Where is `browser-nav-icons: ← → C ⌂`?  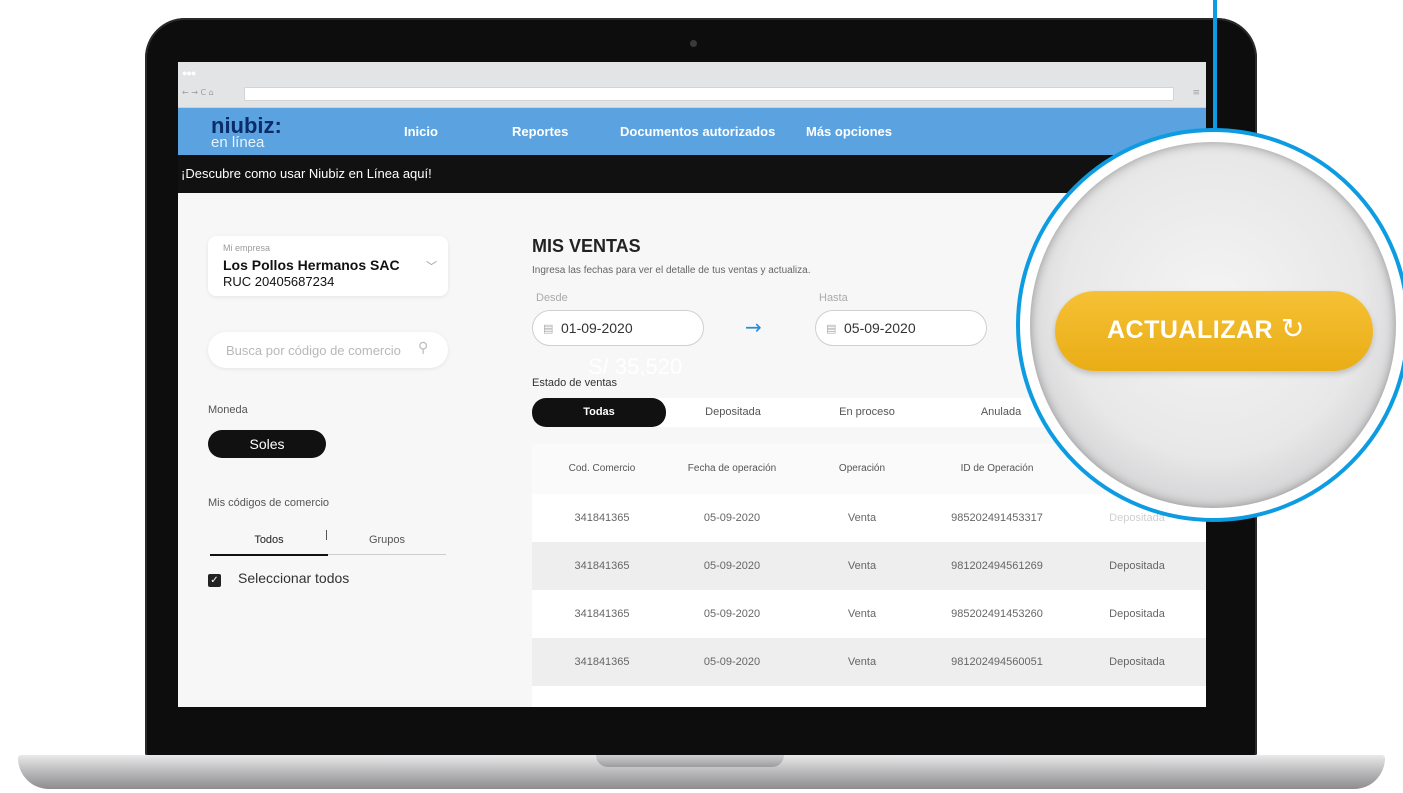 browser-nav-icons: ← → C ⌂ is located at coordinates (198, 92).